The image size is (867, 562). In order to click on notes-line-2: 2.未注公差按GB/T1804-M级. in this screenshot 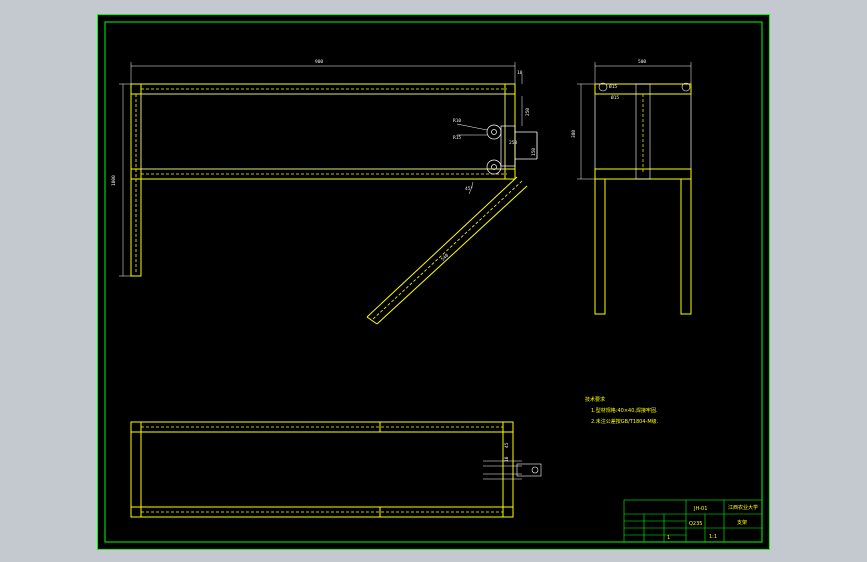, I will do `click(625, 421)`.